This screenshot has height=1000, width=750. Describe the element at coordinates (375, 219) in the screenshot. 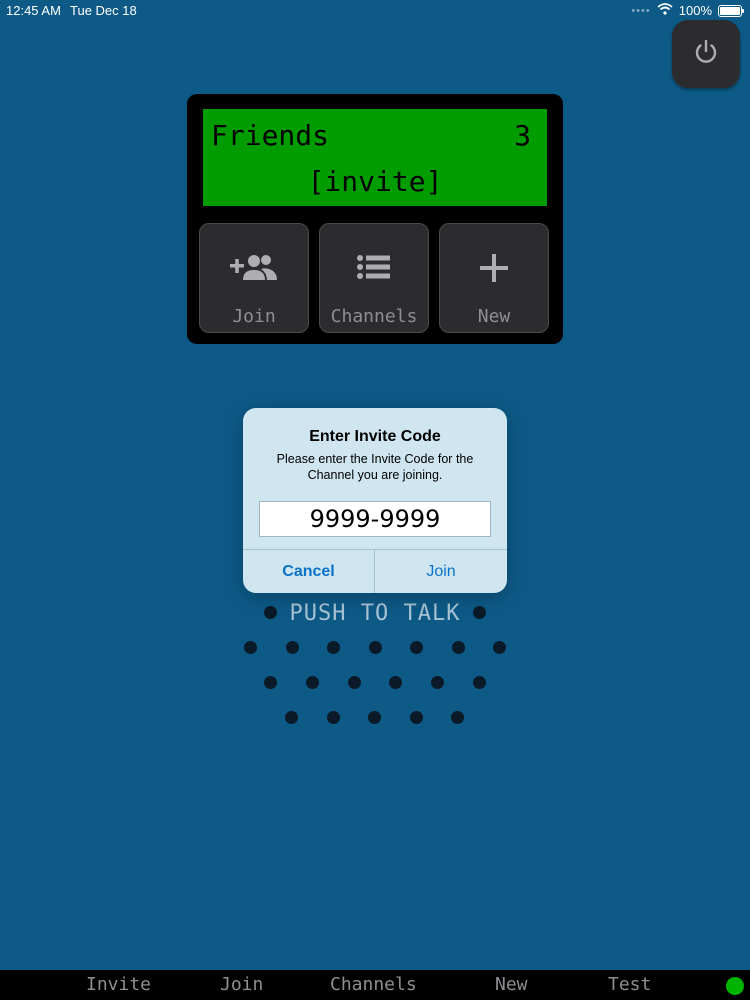

I see `radio-panel: Friends 3 [invite] Join Channels New` at that location.